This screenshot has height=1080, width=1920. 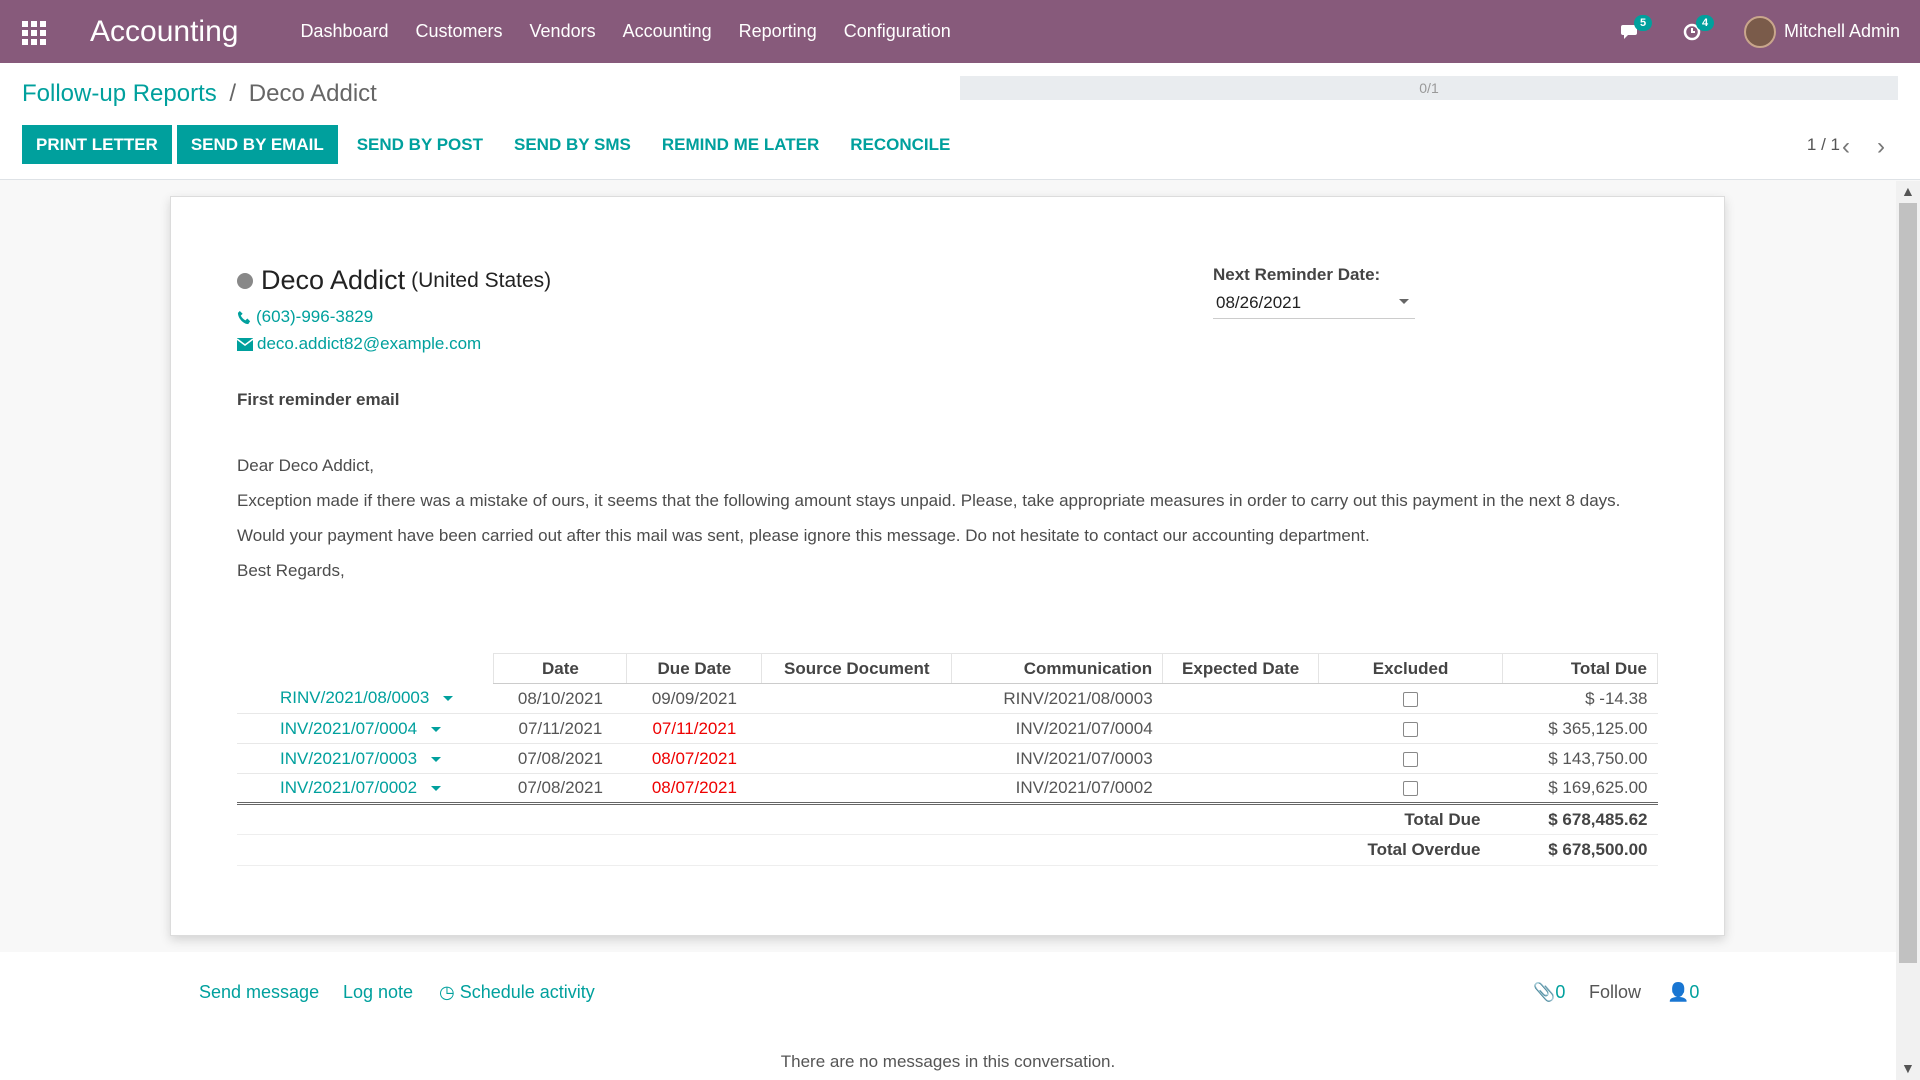 I want to click on total-due-row: Total Due $ 678,485.62, so click(x=947, y=819).